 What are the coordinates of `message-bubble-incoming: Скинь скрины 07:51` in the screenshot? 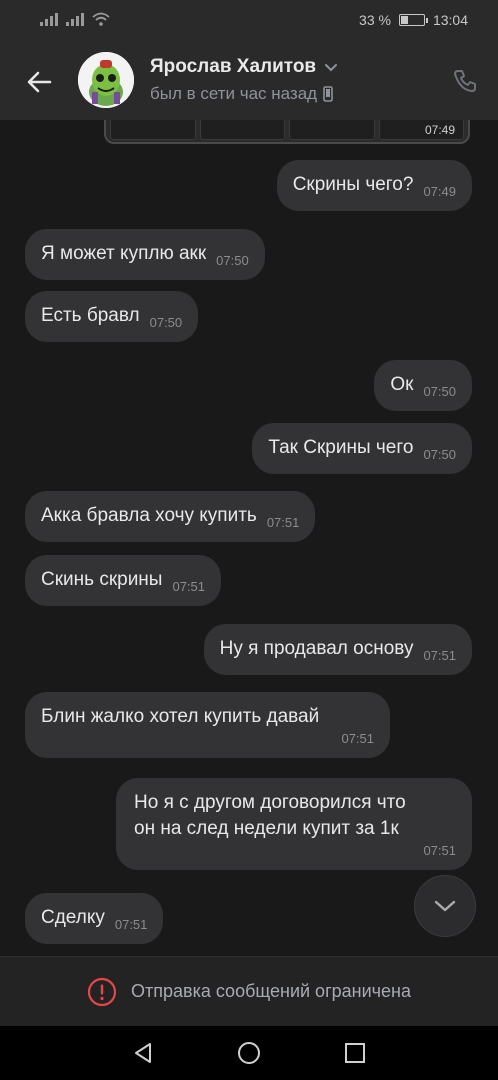 It's located at (123, 580).